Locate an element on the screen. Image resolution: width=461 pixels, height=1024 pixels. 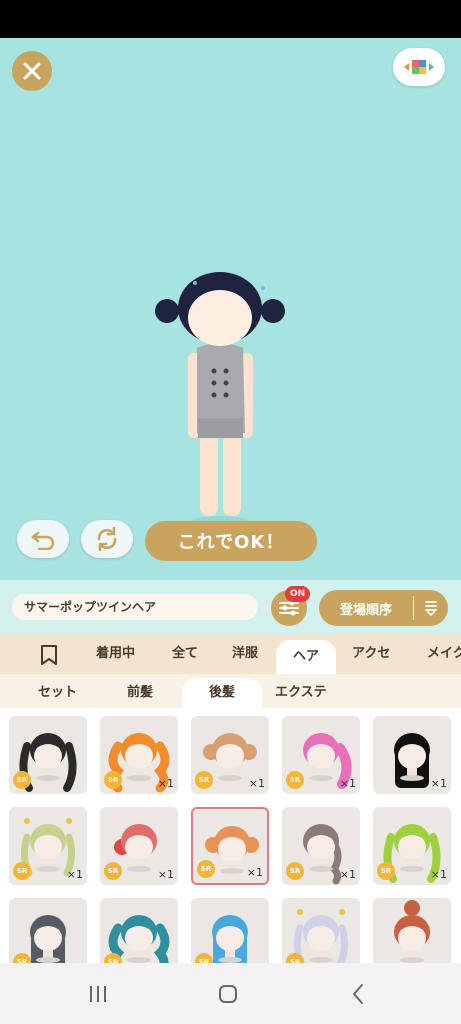
undo-icon is located at coordinates (43, 540).